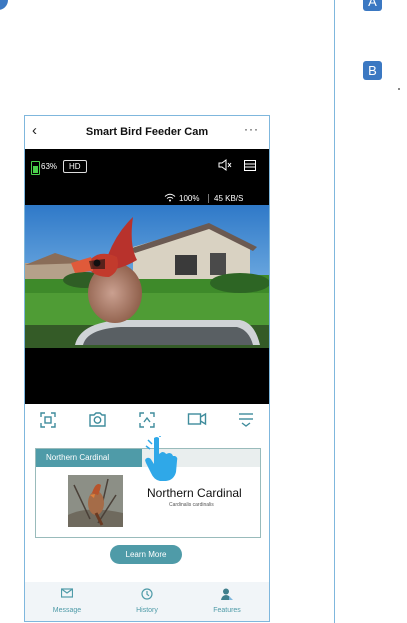 The image size is (407, 623). I want to click on more-horizontal-icon: ···, so click(251, 129).